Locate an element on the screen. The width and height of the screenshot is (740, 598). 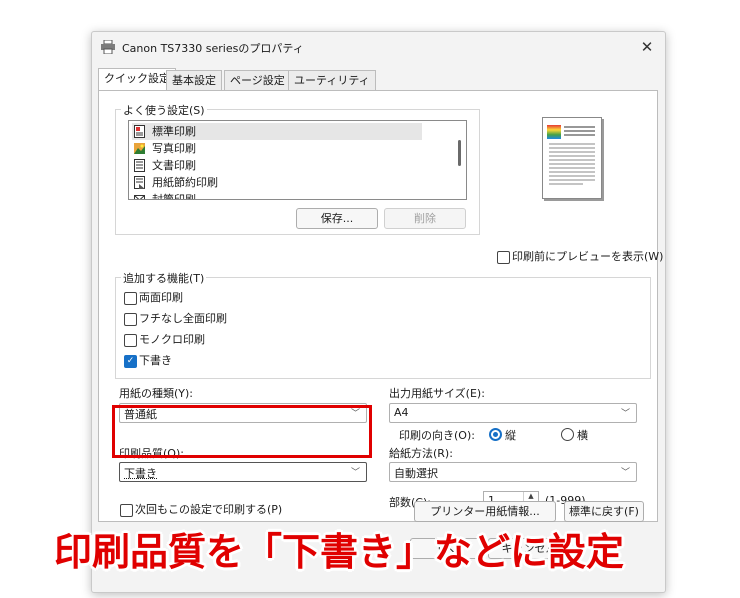
favorites-scrollbar is located at coordinates (459, 160).